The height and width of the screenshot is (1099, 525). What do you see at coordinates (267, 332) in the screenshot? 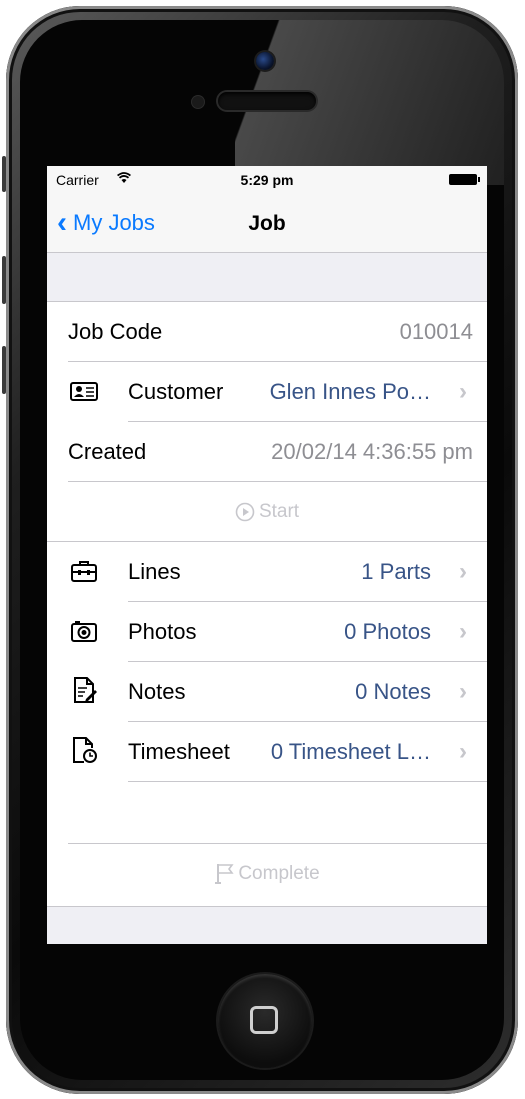
I see `job-code-row: Job Code 010014` at bounding box center [267, 332].